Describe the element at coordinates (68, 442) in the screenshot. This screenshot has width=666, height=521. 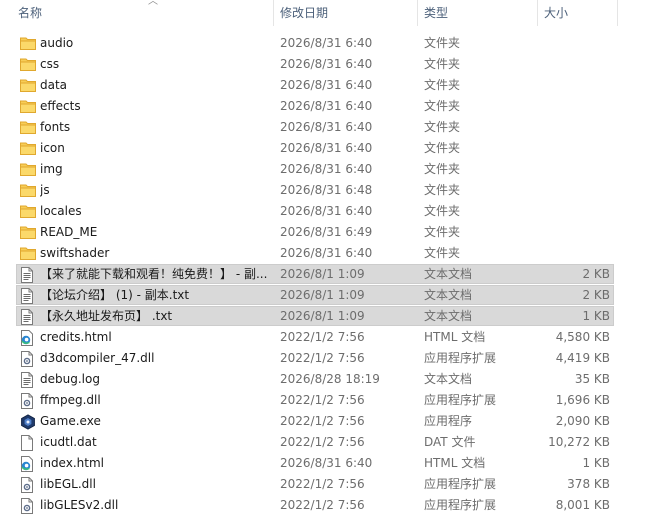
I see `file-name: icudtl.dat` at that location.